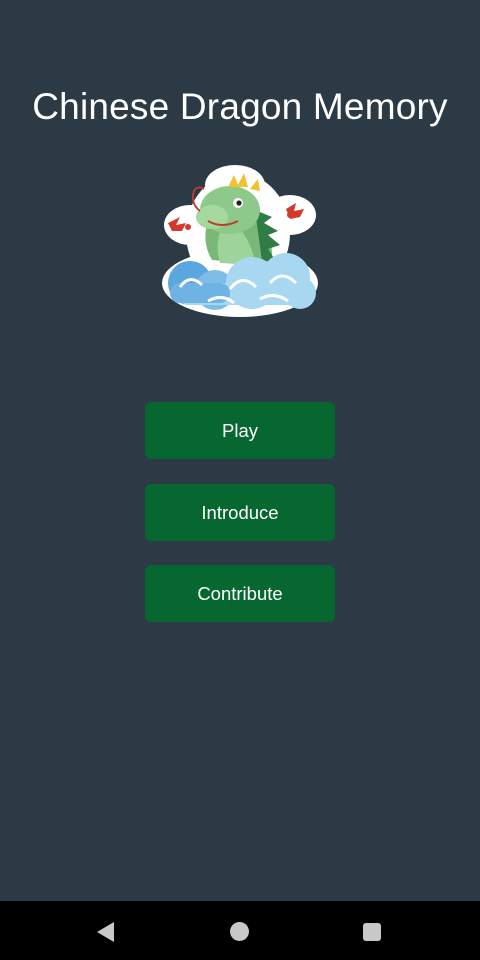 Image resolution: width=480 pixels, height=960 pixels. What do you see at coordinates (240, 242) in the screenshot?
I see `dragon-logo-icon` at bounding box center [240, 242].